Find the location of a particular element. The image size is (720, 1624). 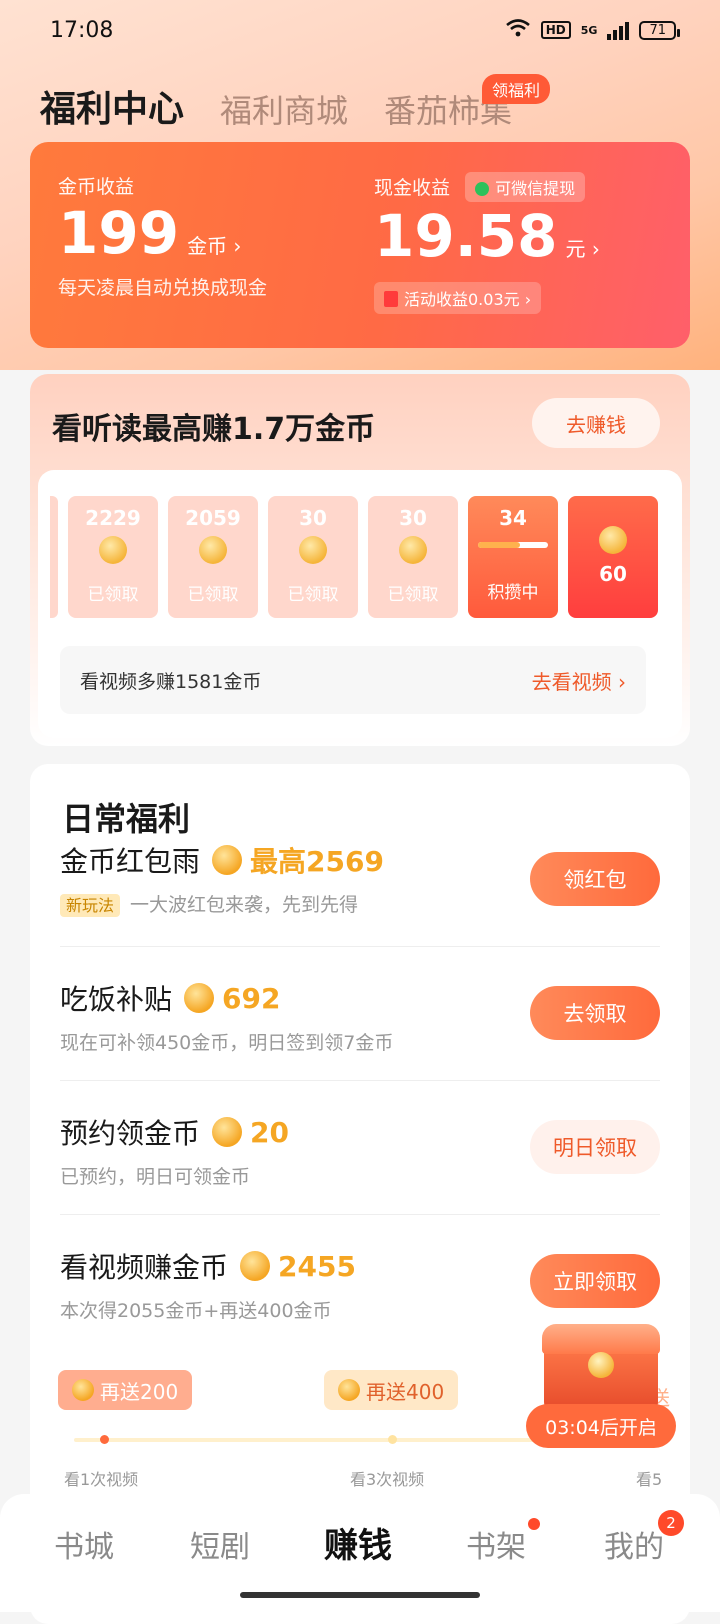

cash-earnings: 现金收益 可微信提现 19.58 元 › 活动收益0.03元 › is located at coordinates (487, 243).